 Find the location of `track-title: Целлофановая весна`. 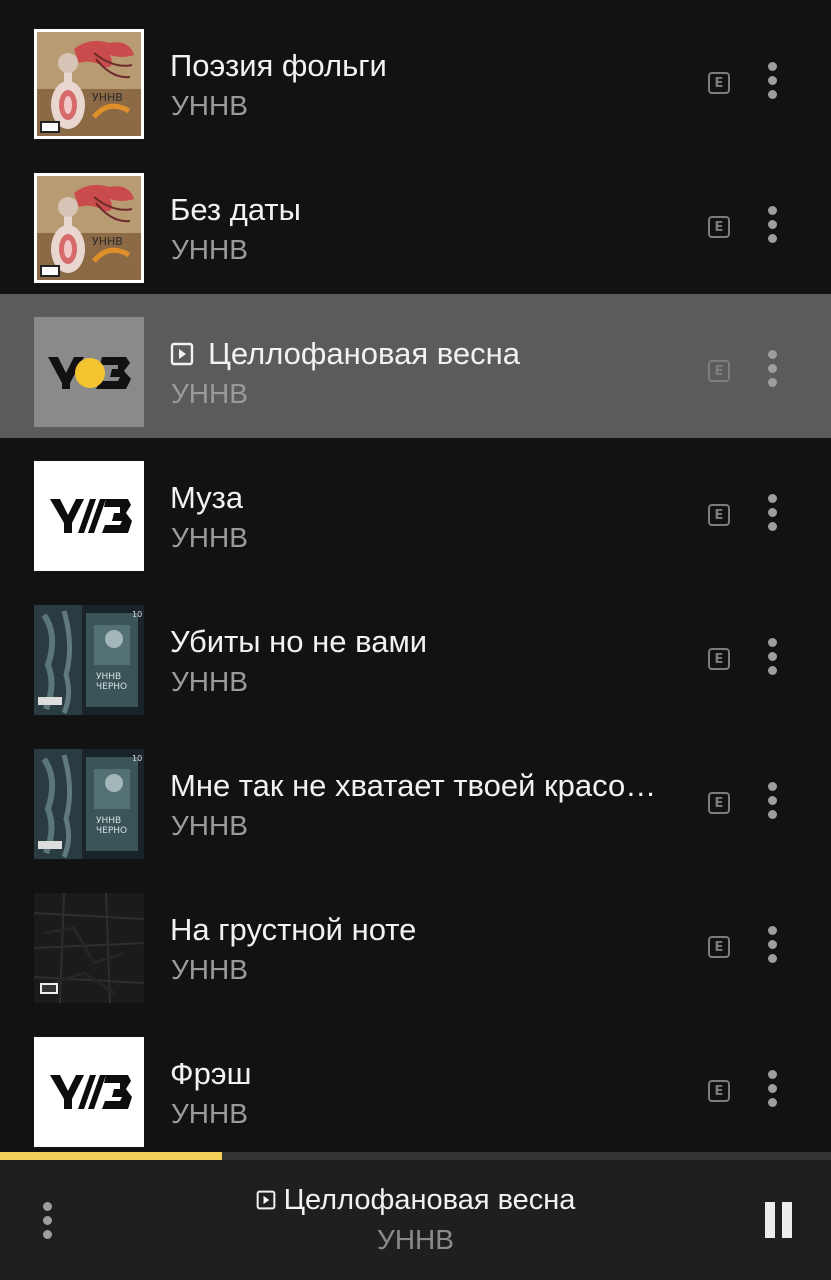

track-title: Целлофановая весна is located at coordinates (364, 353).